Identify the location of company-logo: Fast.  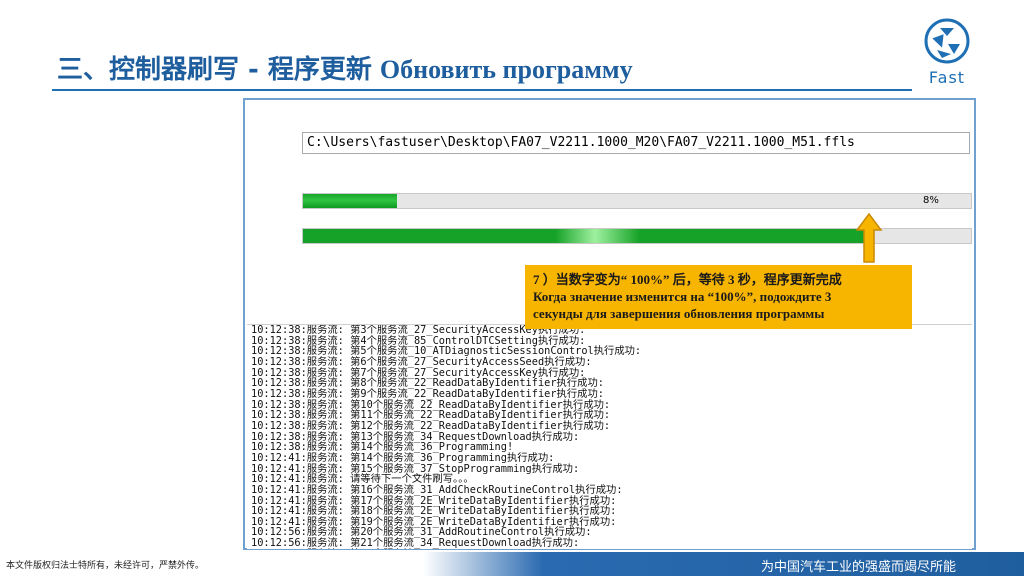
(947, 51).